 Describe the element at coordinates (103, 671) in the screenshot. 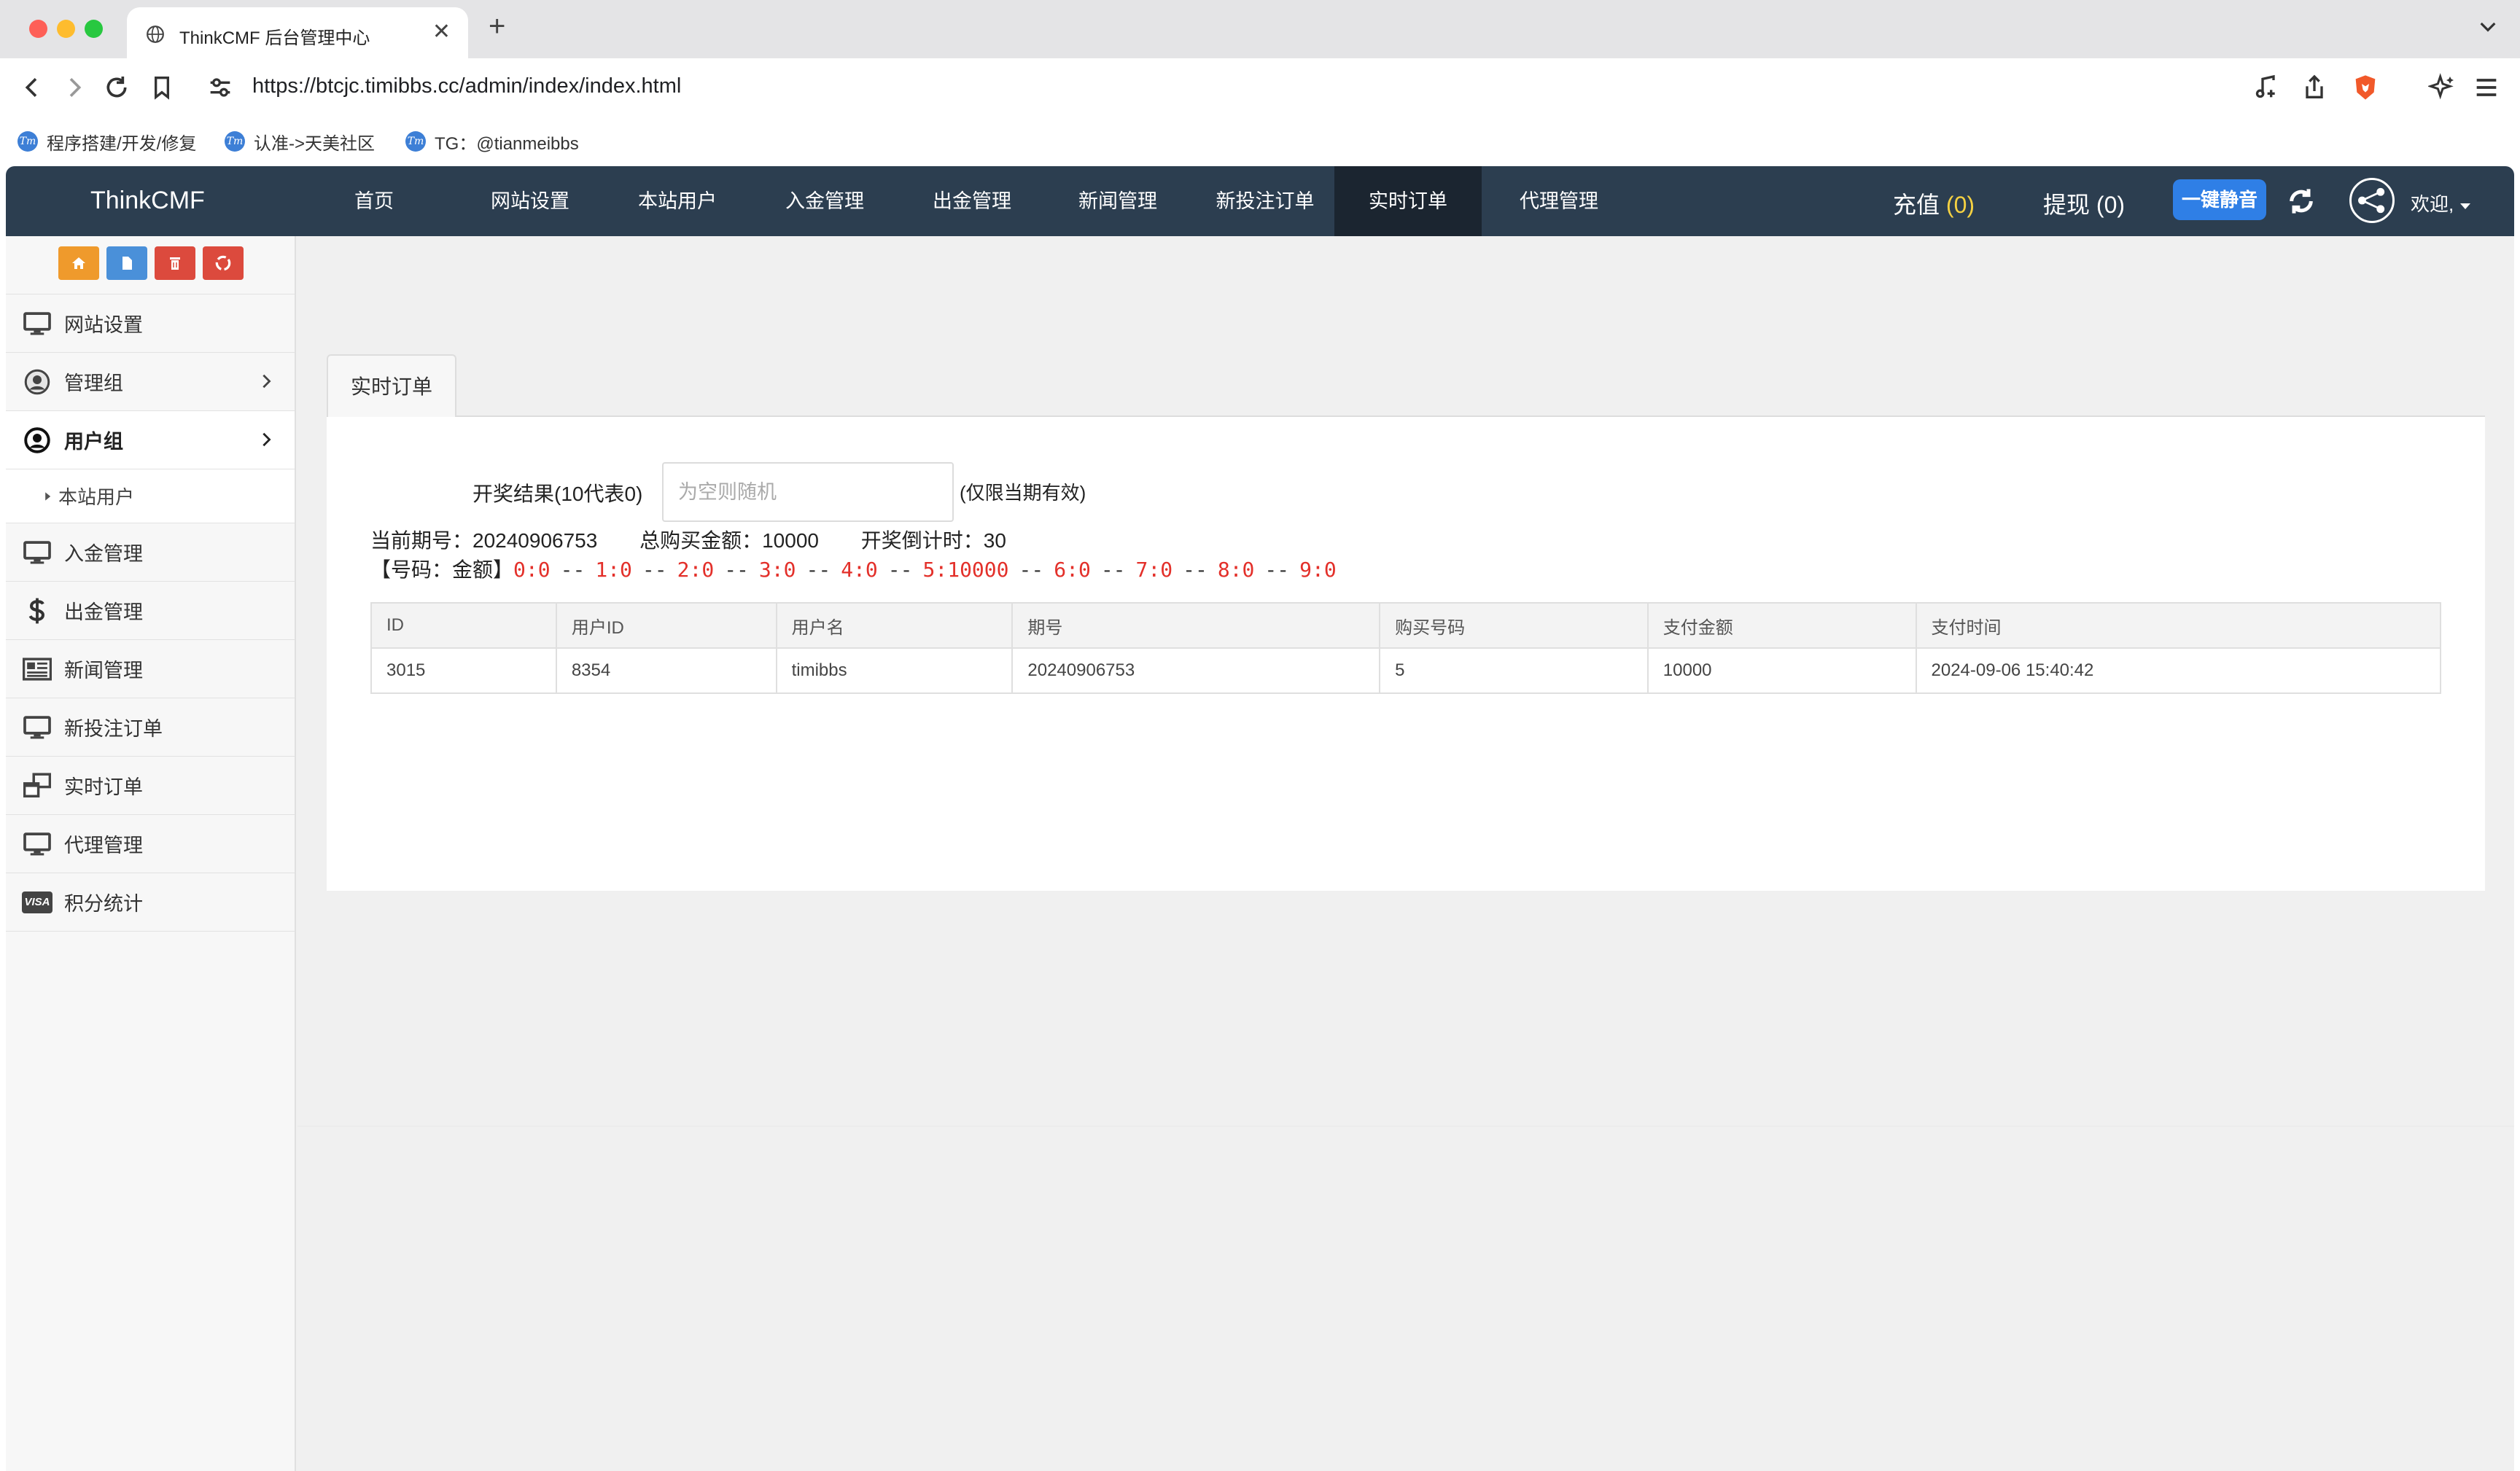

I see `sidebar-item-label: 新闻管理` at that location.